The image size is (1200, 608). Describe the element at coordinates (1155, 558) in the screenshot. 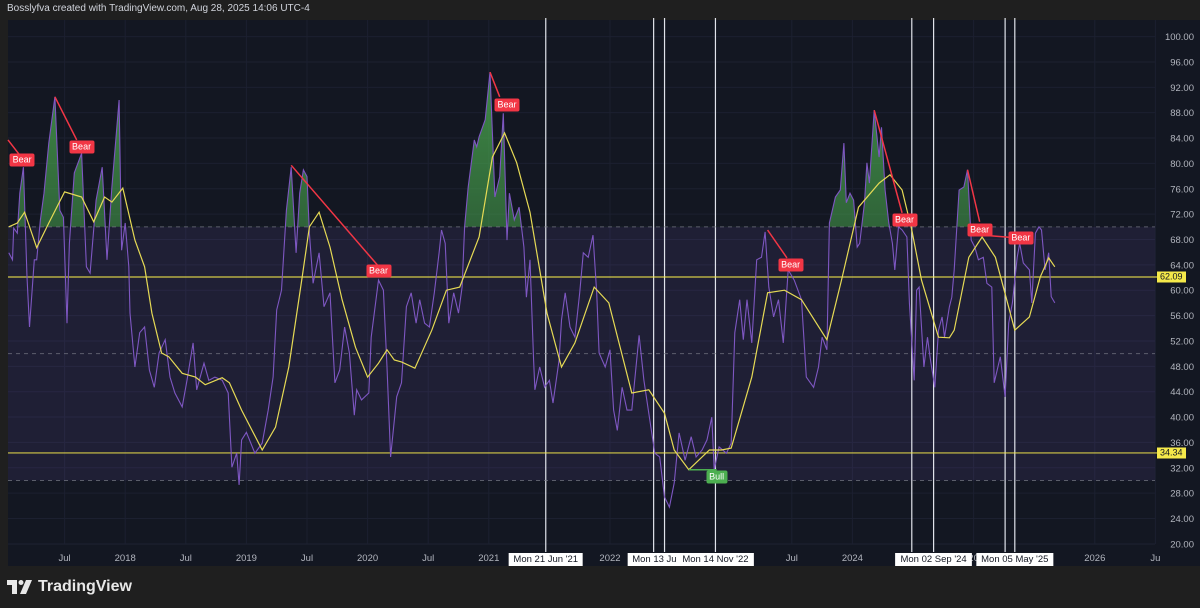

I see `x-tick-label: Ju` at that location.